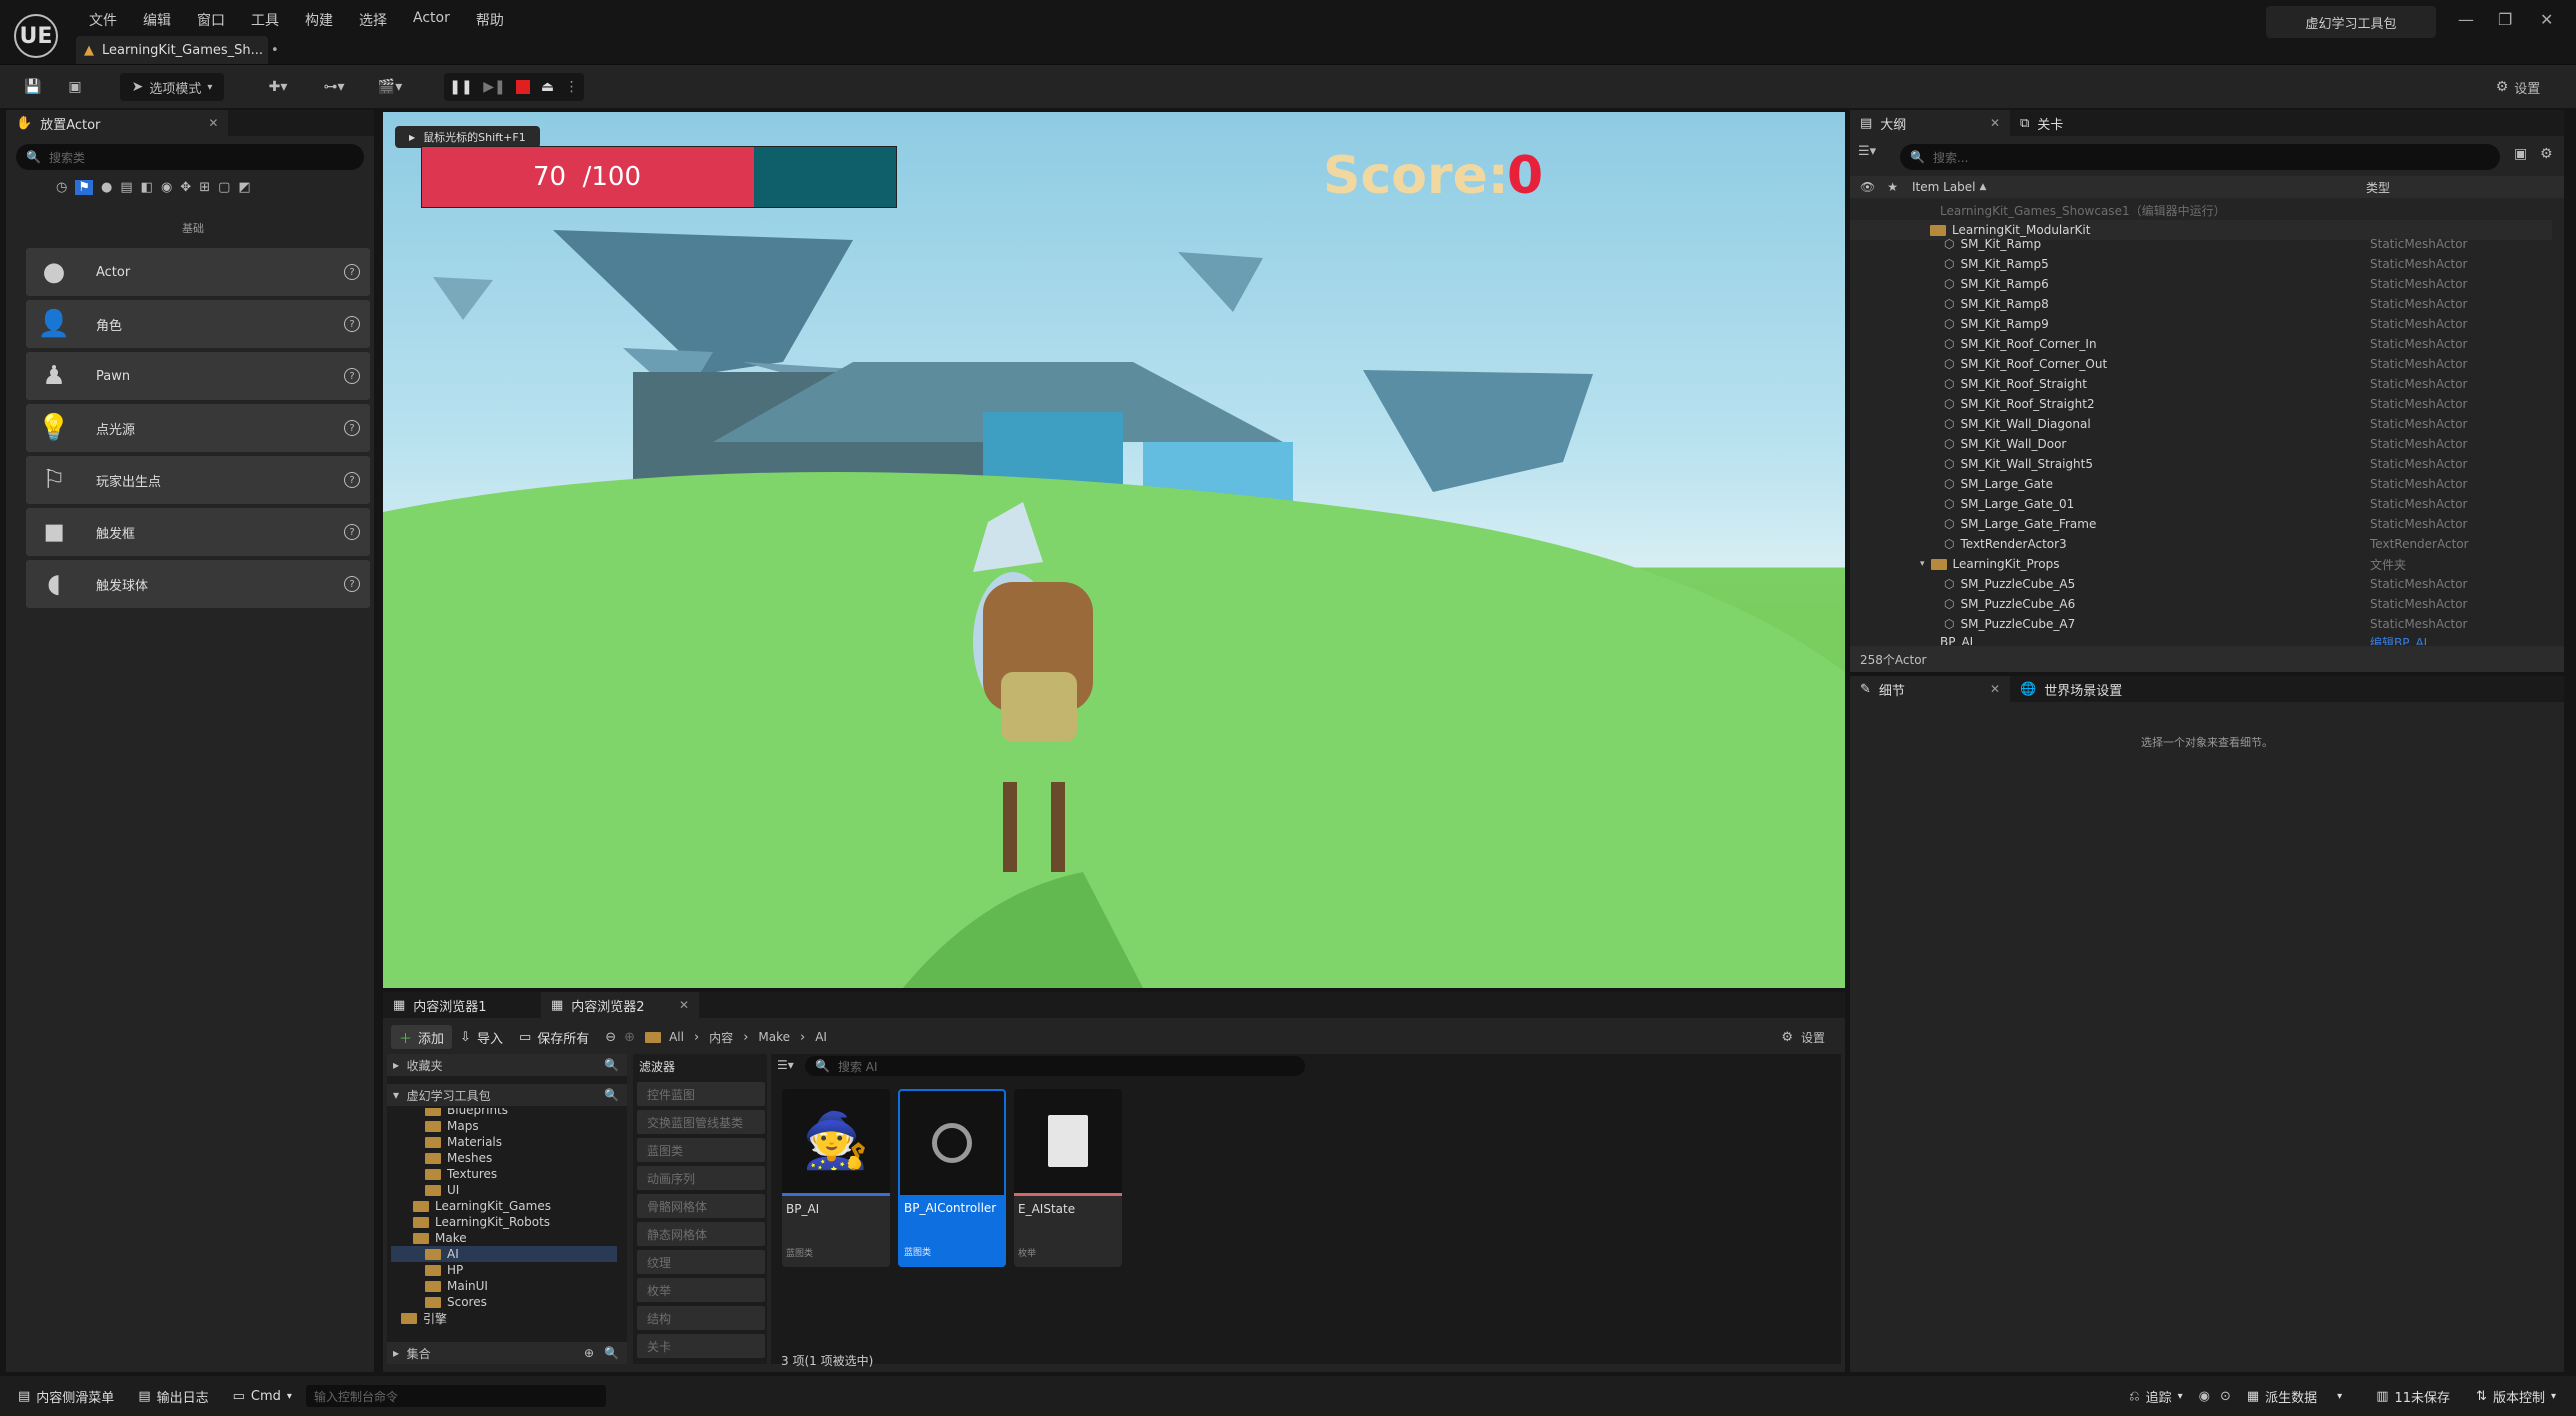 Image resolution: width=2576 pixels, height=1416 pixels. I want to click on outliner-row: ⬡ SM_PuzzleCube_A7 StaticMeshActor, so click(2201, 624).